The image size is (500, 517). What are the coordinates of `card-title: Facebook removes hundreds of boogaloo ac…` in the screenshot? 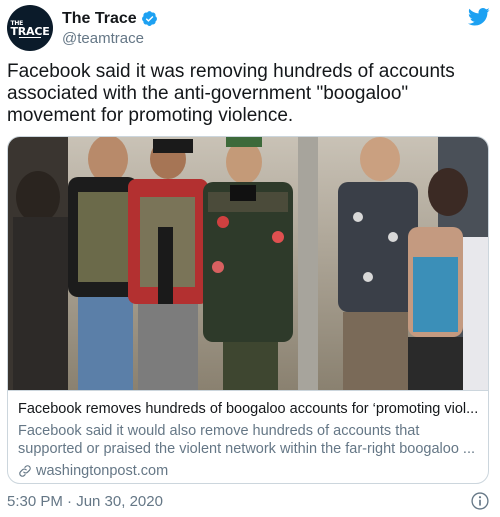 It's located at (249, 409).